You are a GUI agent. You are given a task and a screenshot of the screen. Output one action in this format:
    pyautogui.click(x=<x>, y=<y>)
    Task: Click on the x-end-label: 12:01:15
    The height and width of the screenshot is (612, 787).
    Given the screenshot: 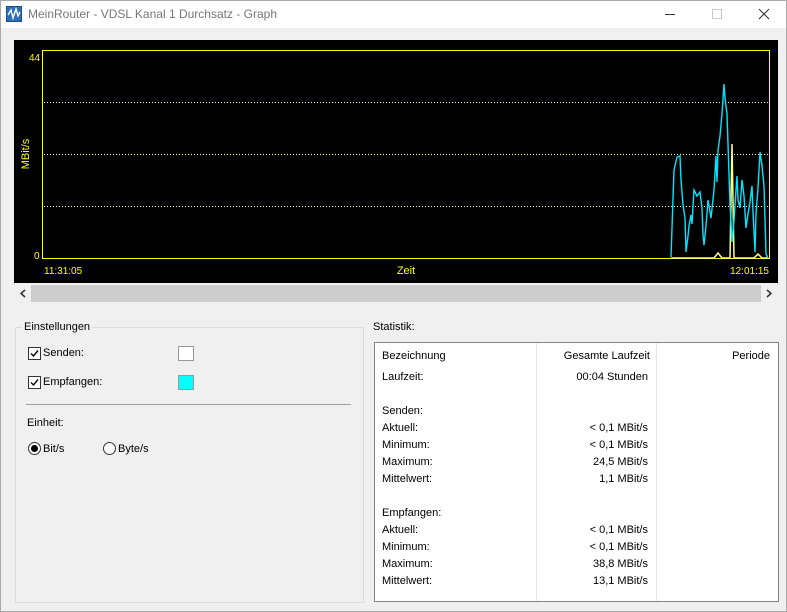 What is the action you would take?
    pyautogui.click(x=749, y=271)
    